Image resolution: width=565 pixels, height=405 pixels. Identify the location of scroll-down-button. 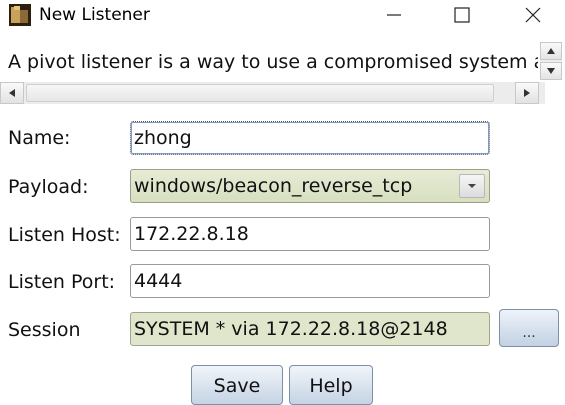
(551, 71).